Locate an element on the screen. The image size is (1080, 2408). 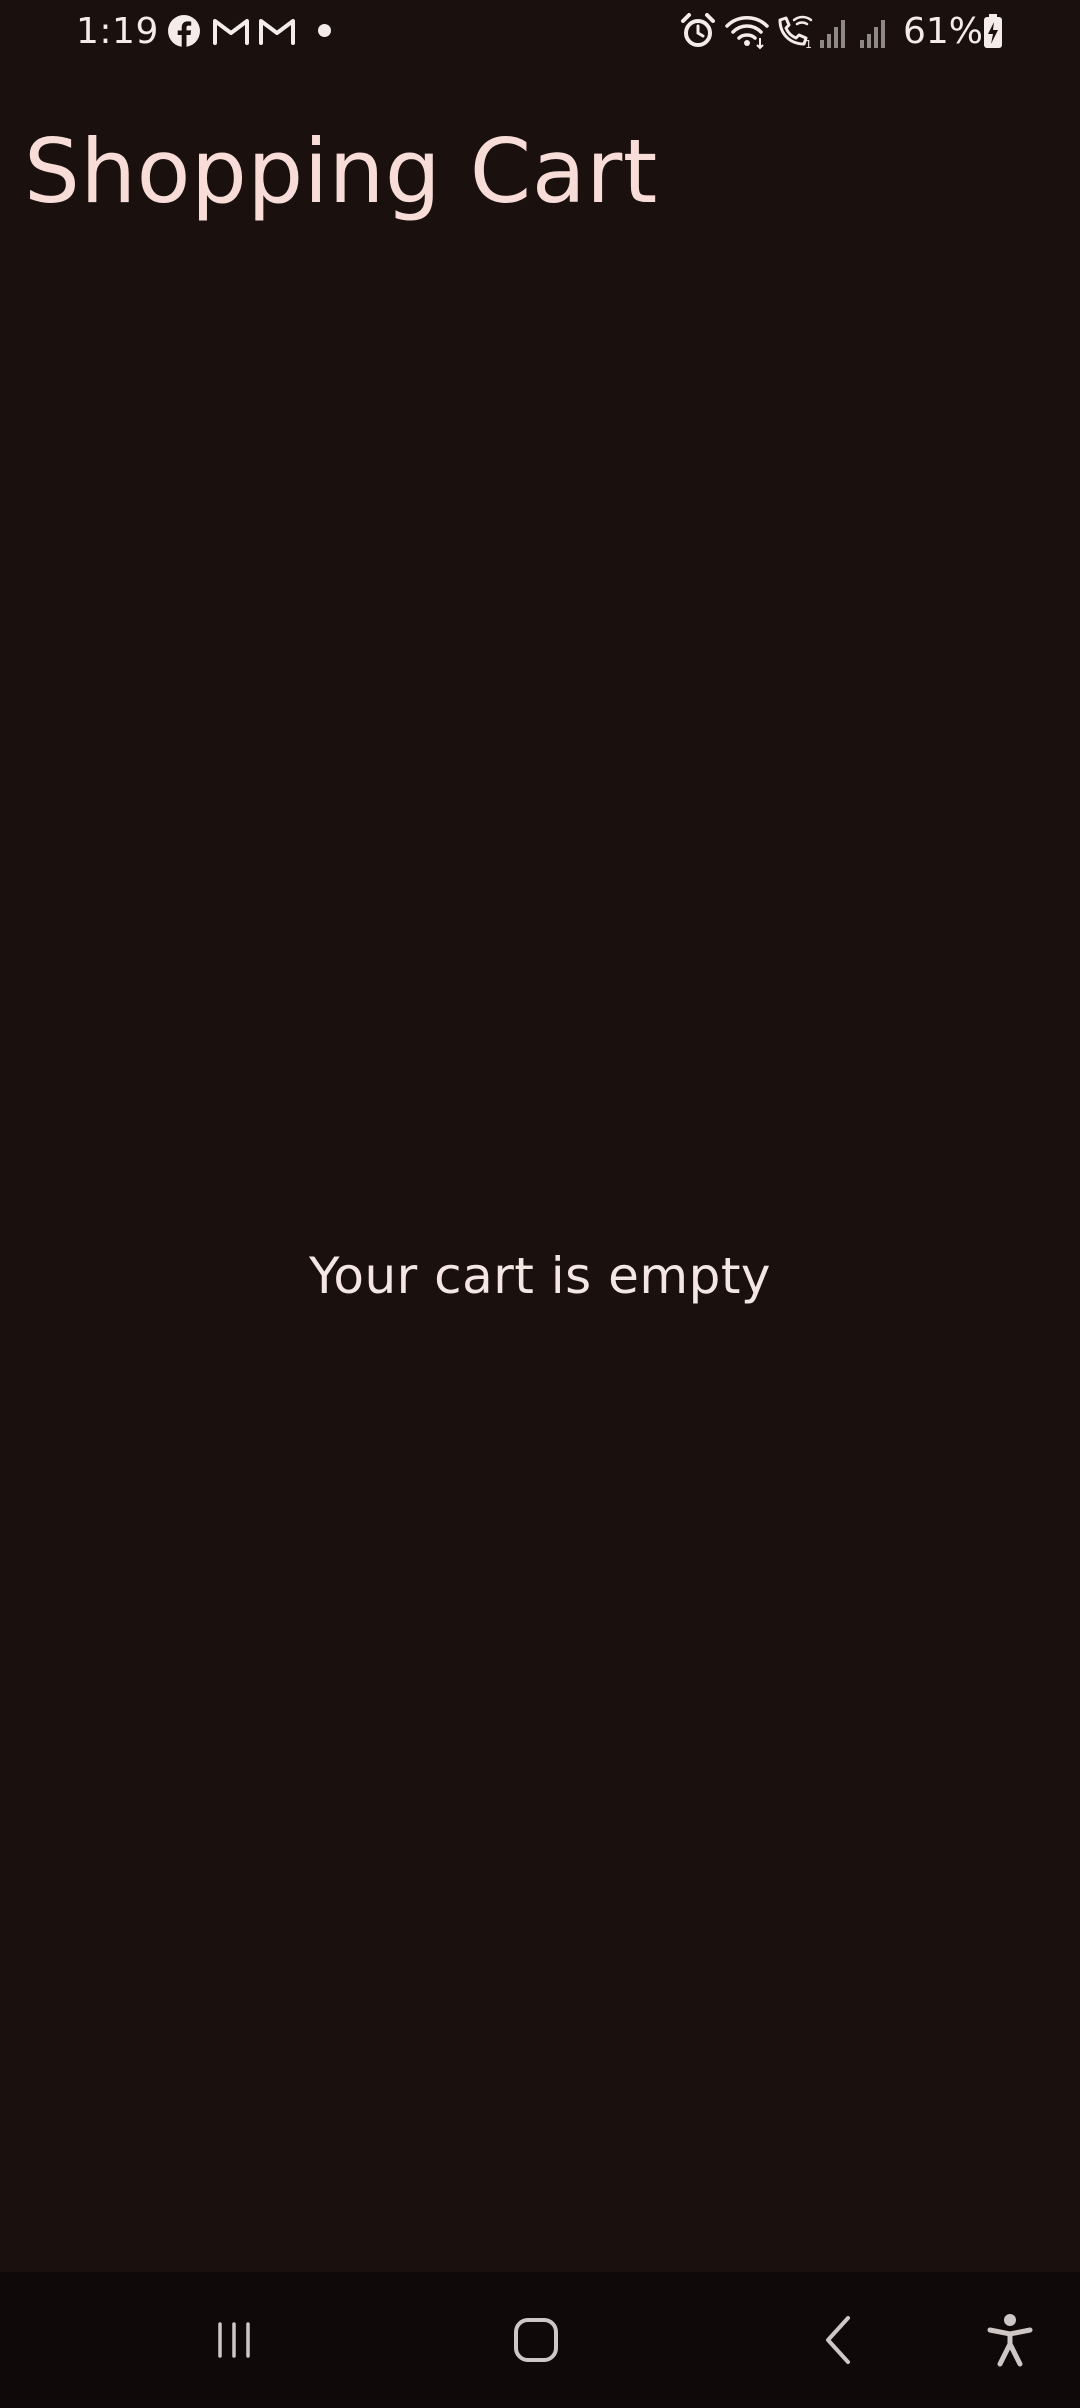
cart-empty-message: Your cart is empty is located at coordinates (540, 1276).